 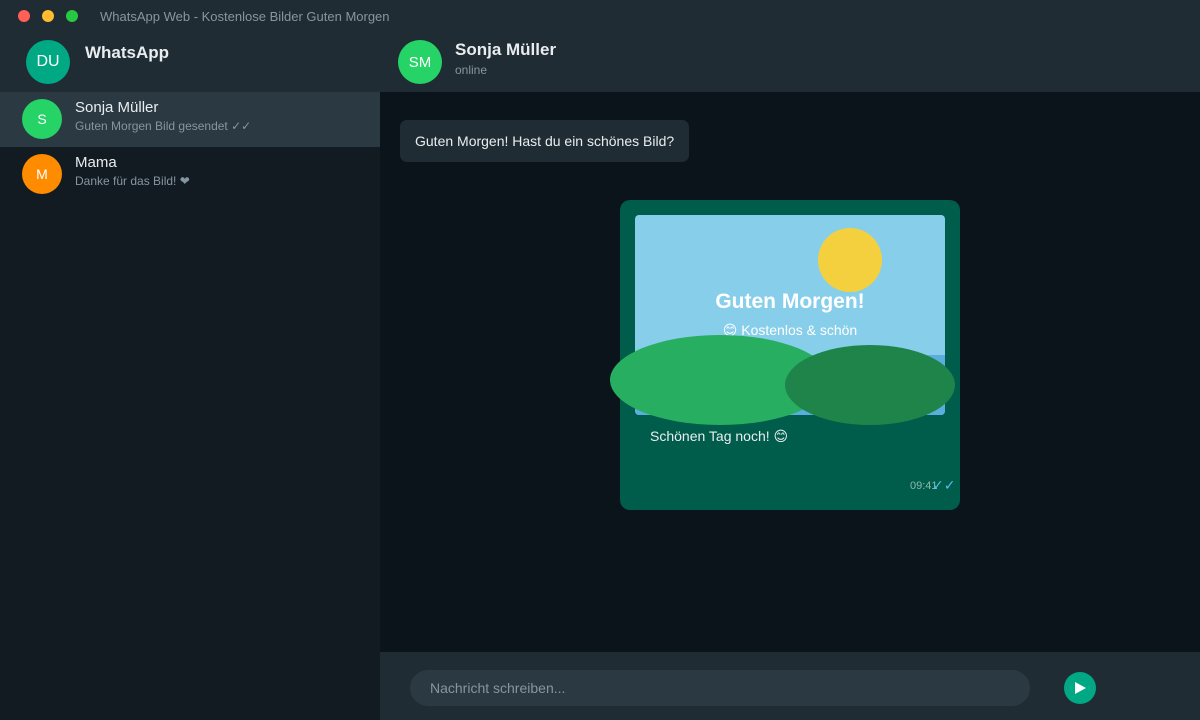 I want to click on contact-status: online, so click(x=471, y=70).